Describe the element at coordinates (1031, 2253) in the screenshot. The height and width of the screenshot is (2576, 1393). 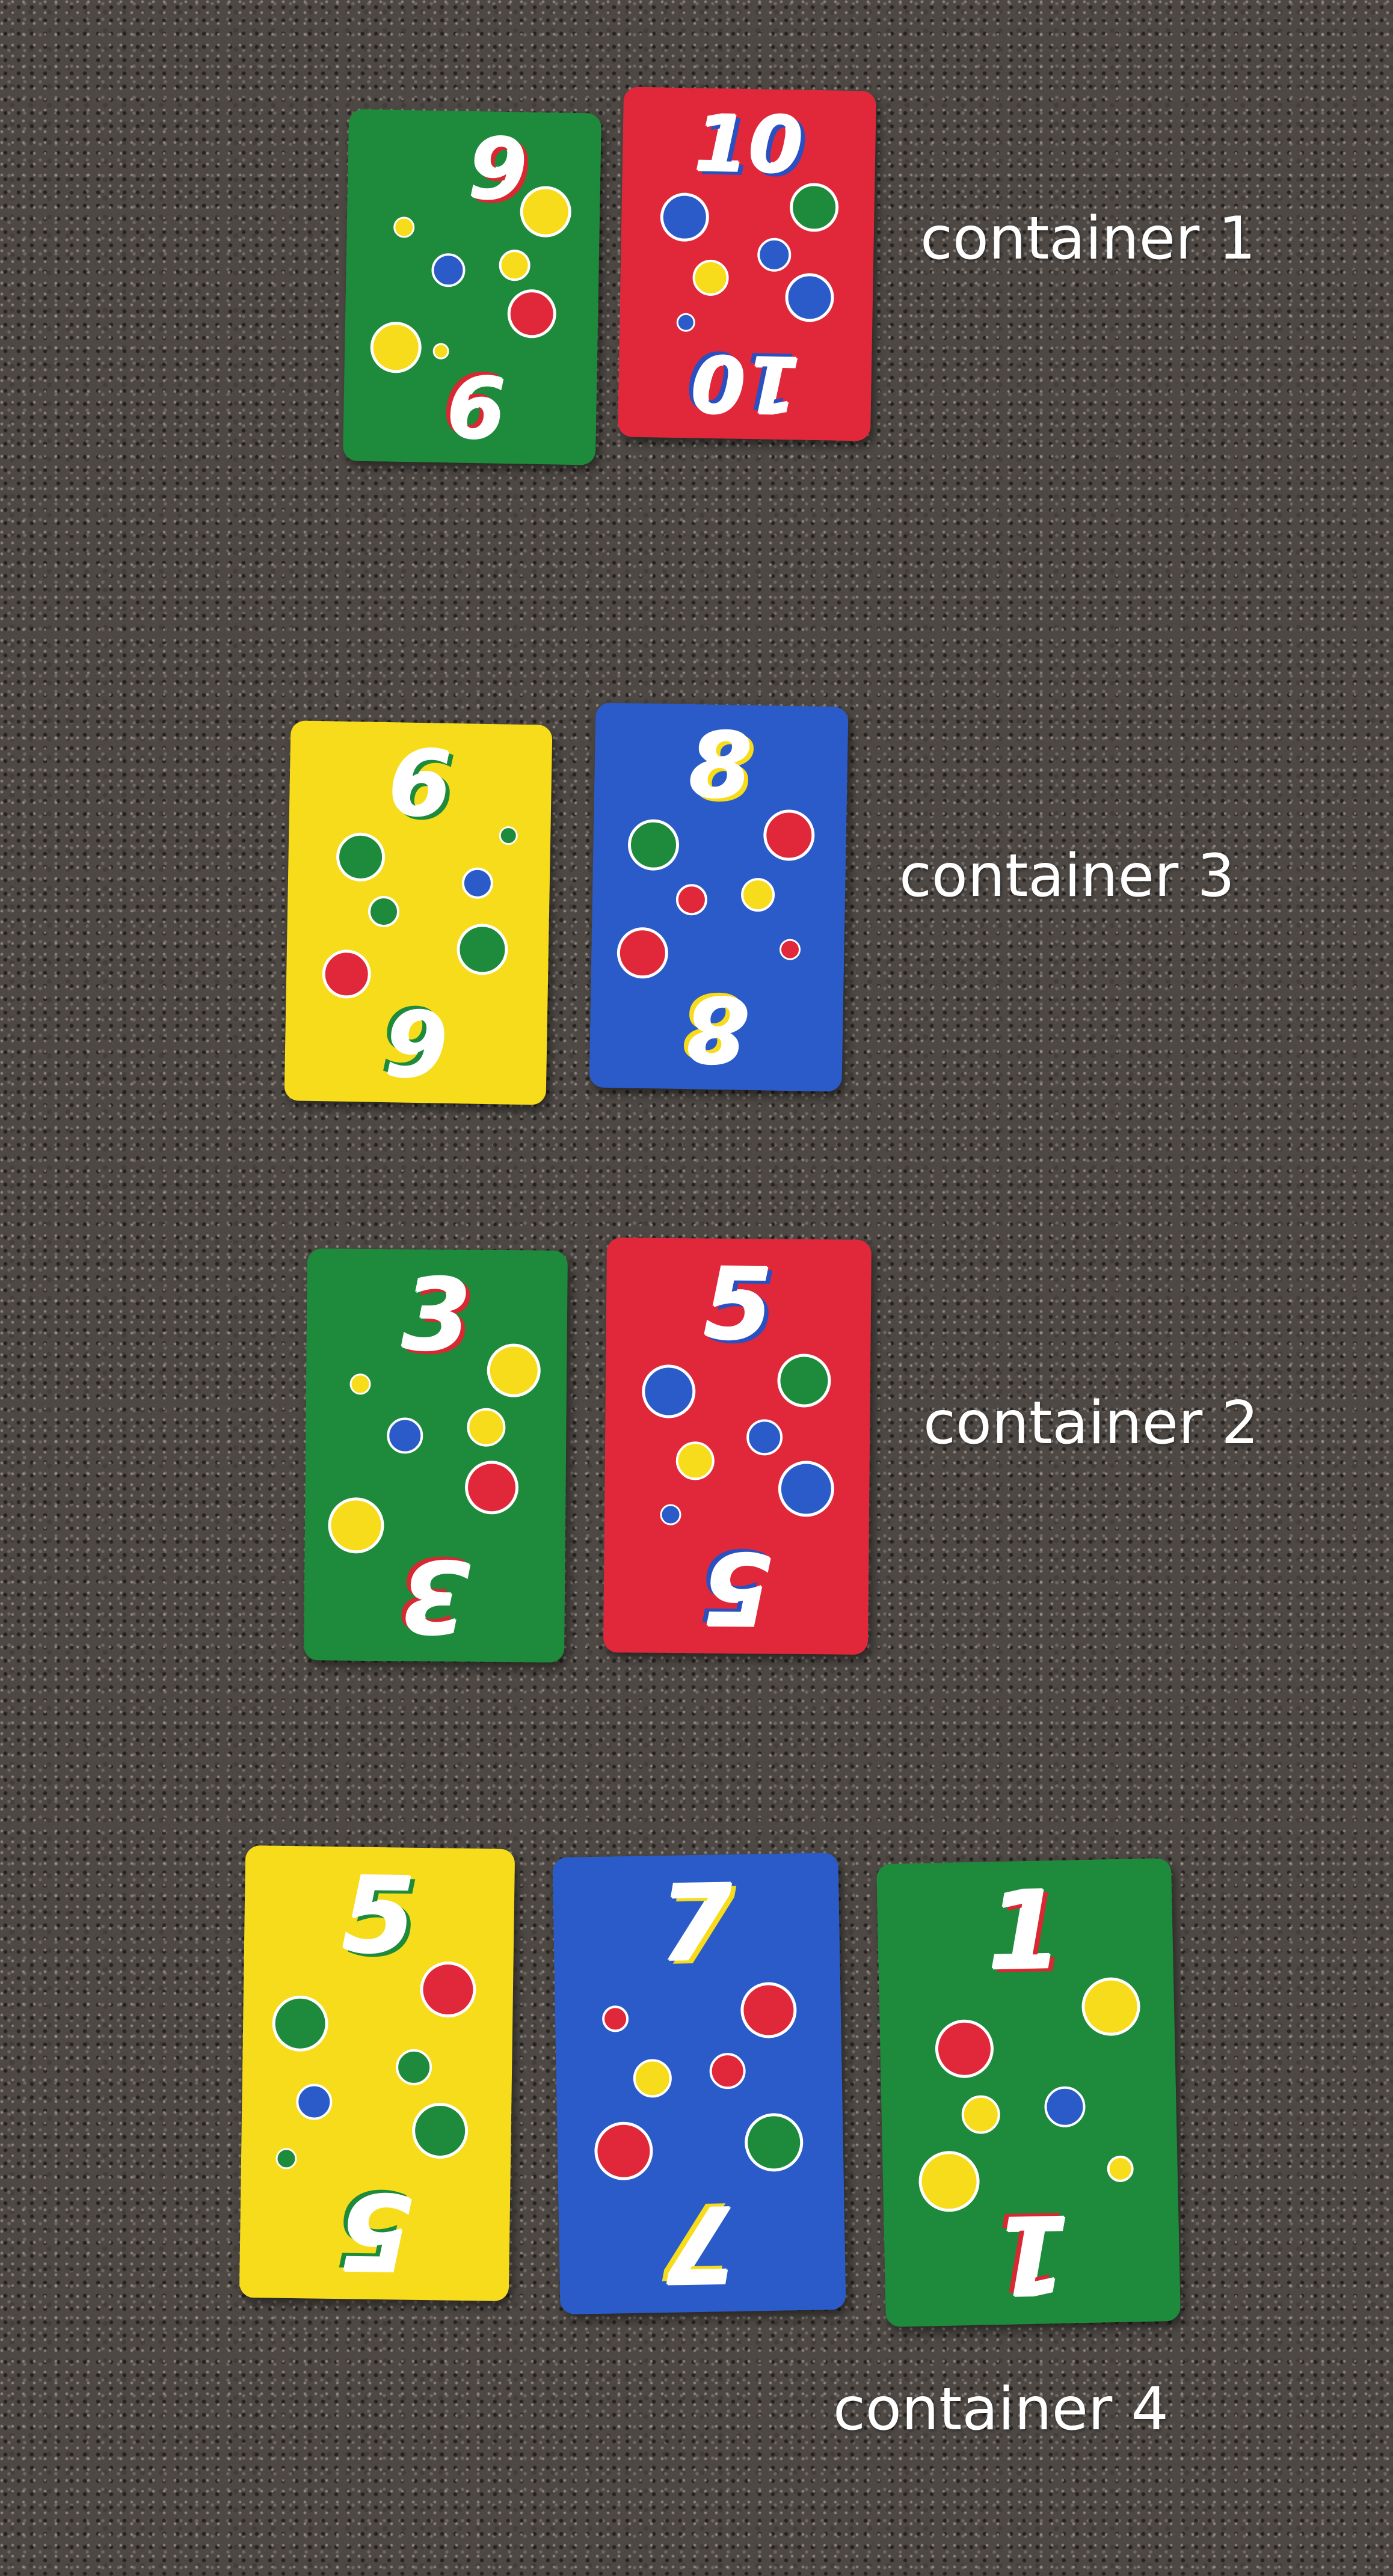
I see `card-number-bottom: 1` at that location.